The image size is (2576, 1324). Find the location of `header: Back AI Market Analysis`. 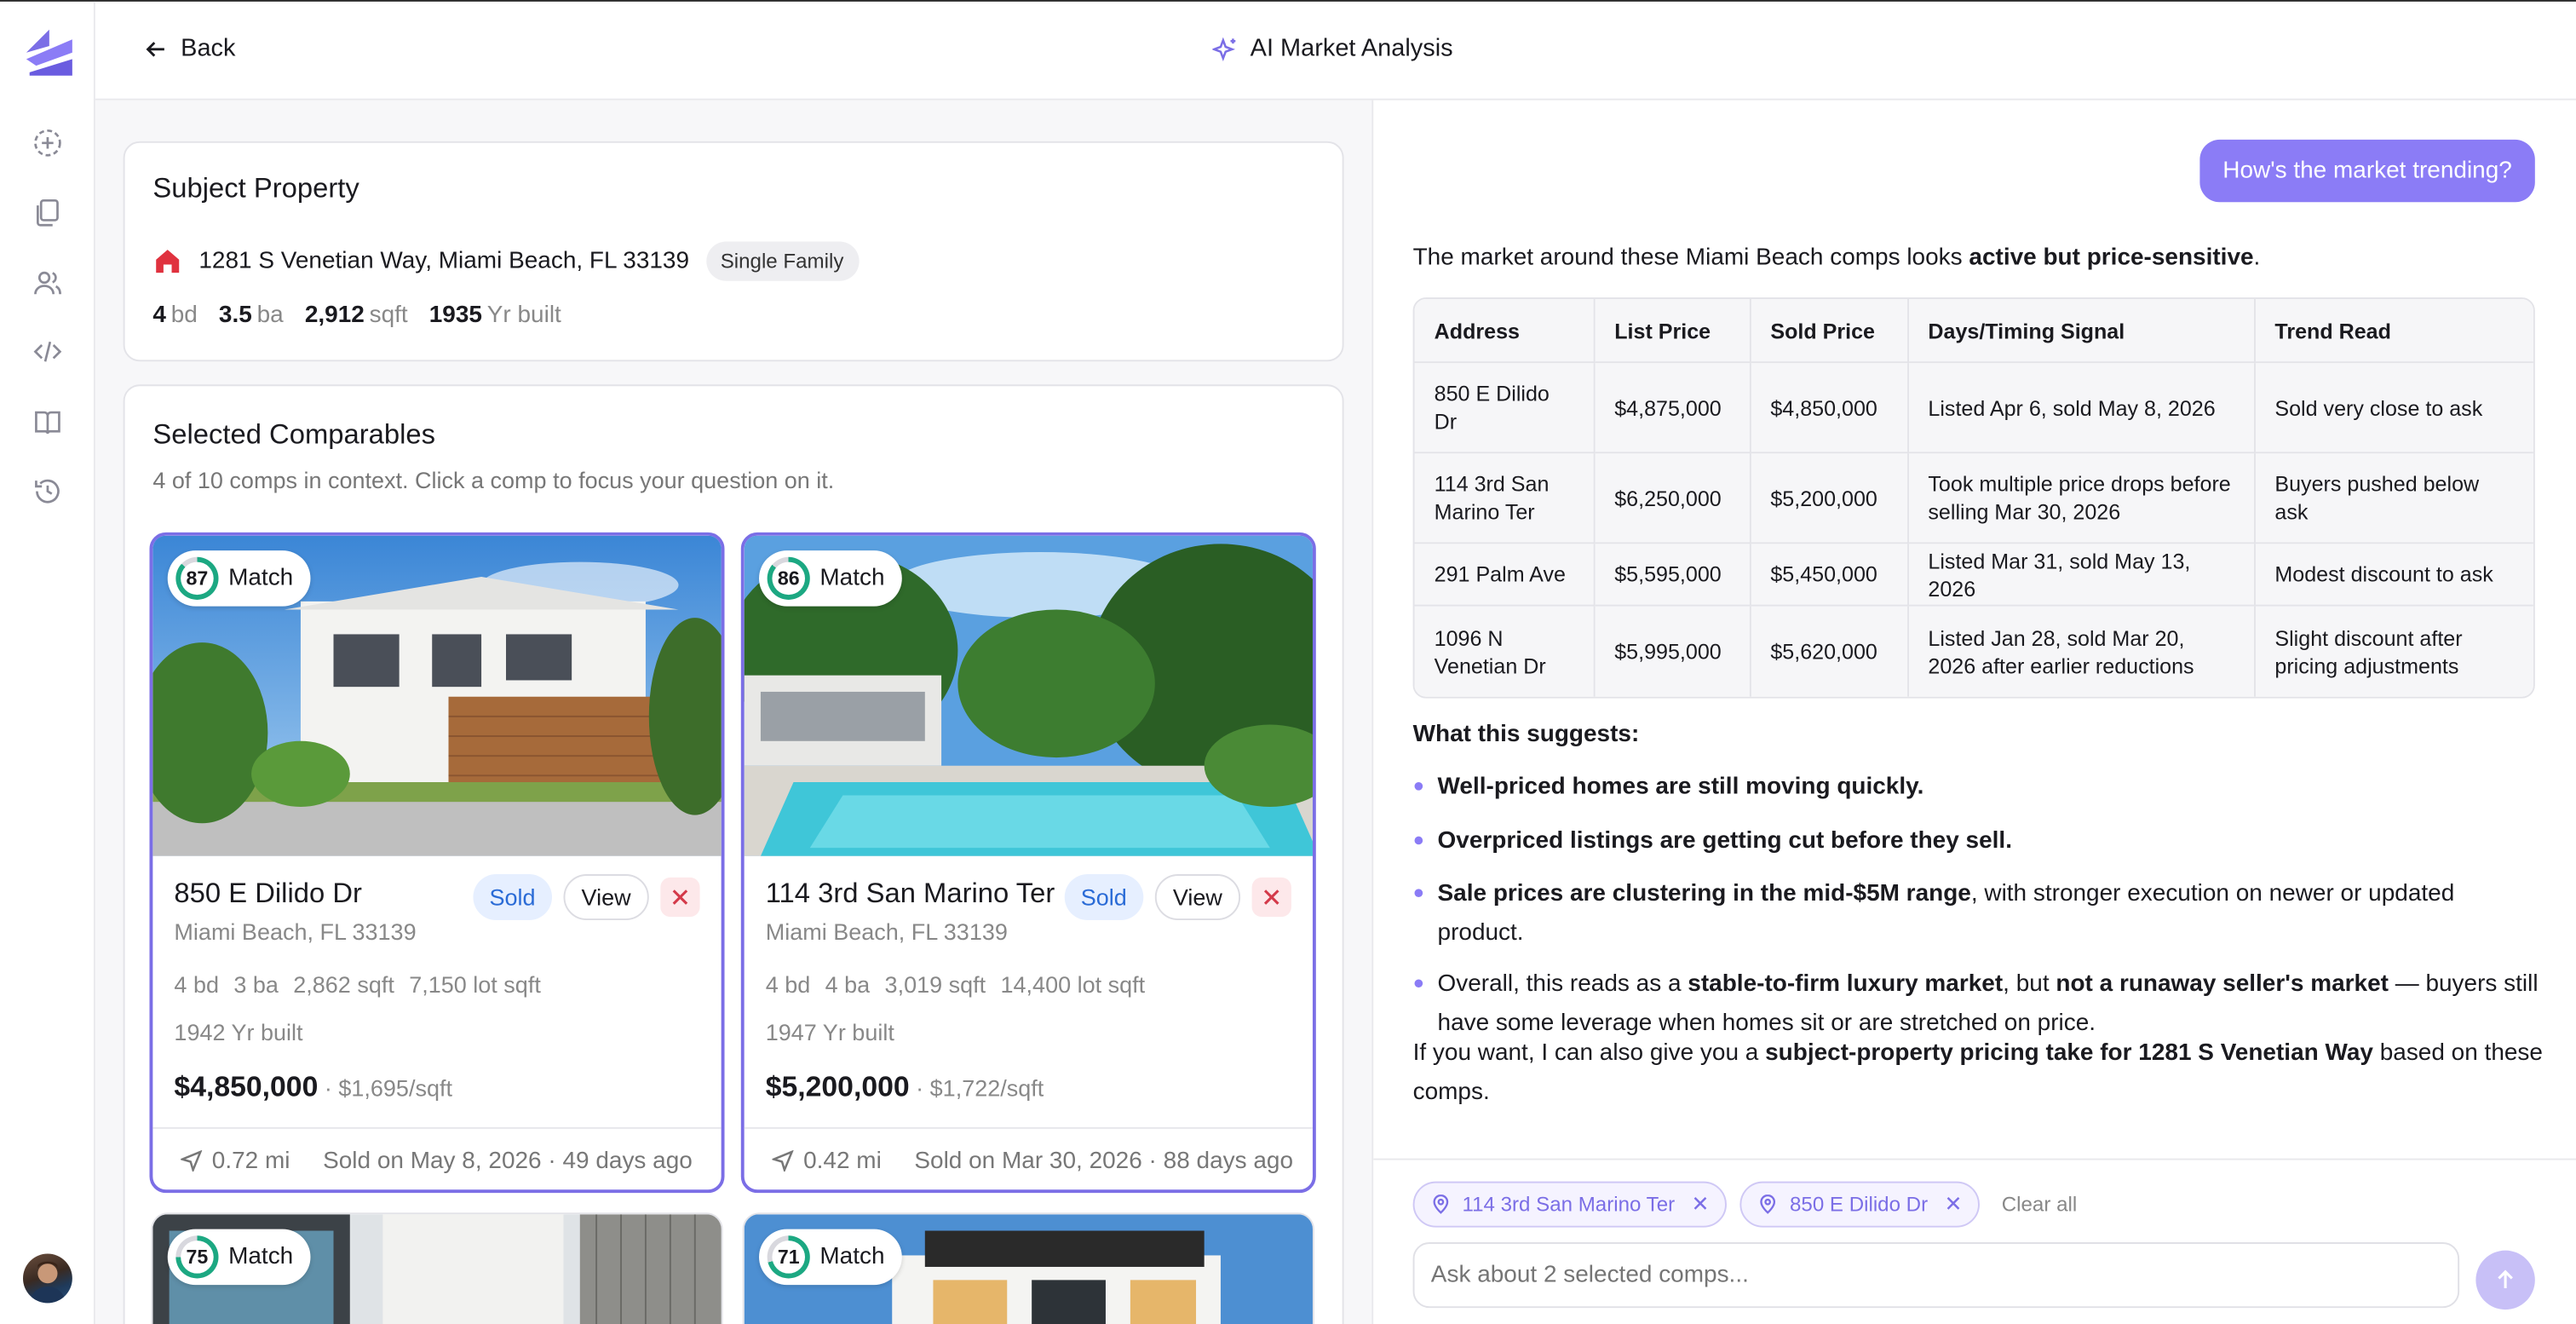

header: Back AI Market Analysis is located at coordinates (1335, 51).